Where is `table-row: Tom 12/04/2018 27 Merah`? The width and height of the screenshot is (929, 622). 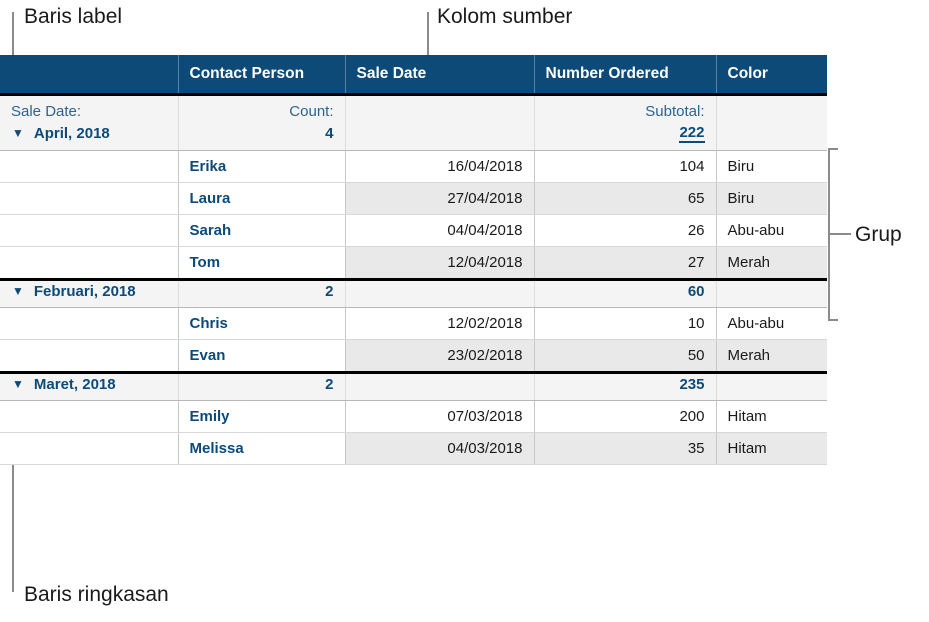
table-row: Tom 12/04/2018 27 Merah is located at coordinates (413, 263).